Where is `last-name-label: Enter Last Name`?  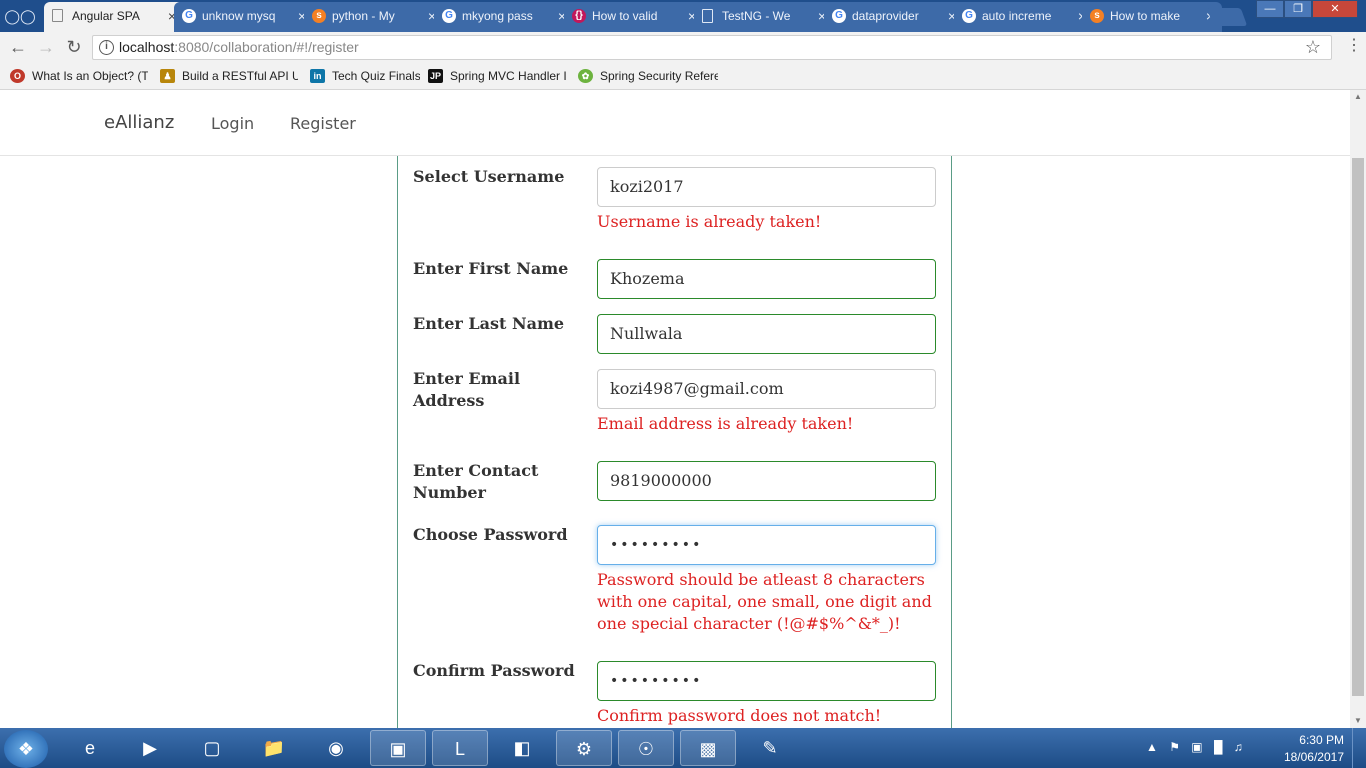
last-name-label: Enter Last Name is located at coordinates (489, 323).